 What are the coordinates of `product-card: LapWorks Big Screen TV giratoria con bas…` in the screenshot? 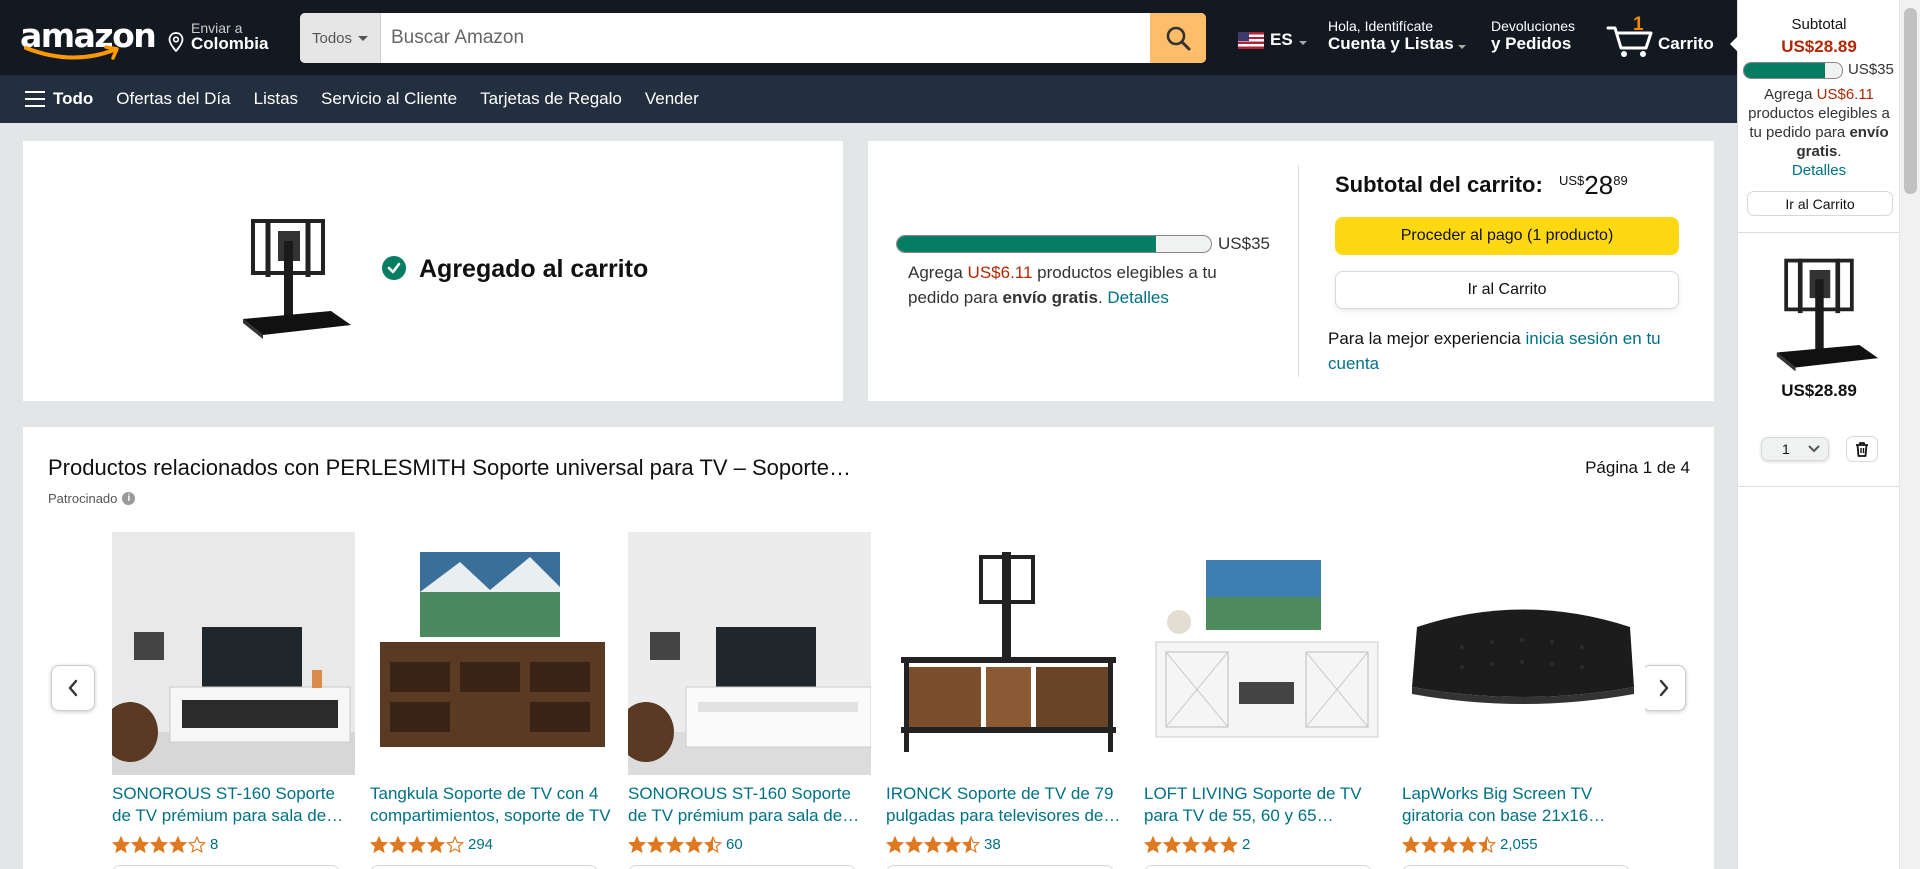 It's located at (1523, 700).